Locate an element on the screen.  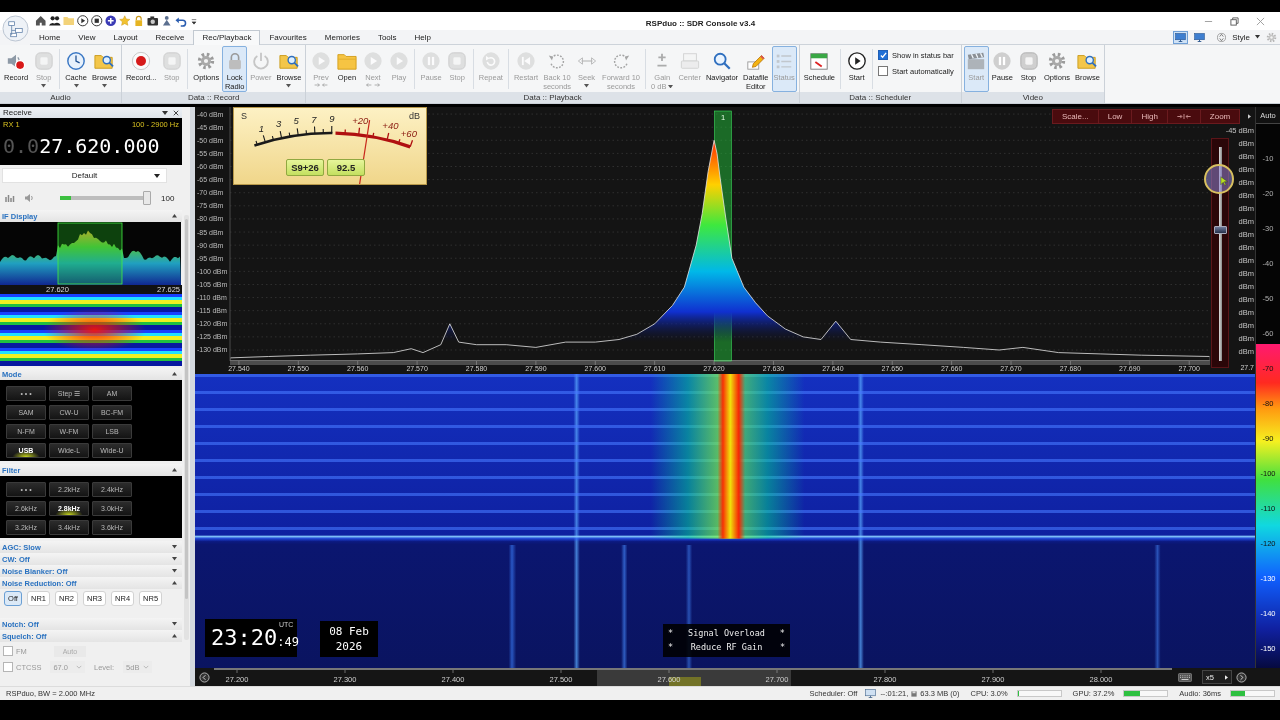
person-icon is located at coordinates (167, 21).